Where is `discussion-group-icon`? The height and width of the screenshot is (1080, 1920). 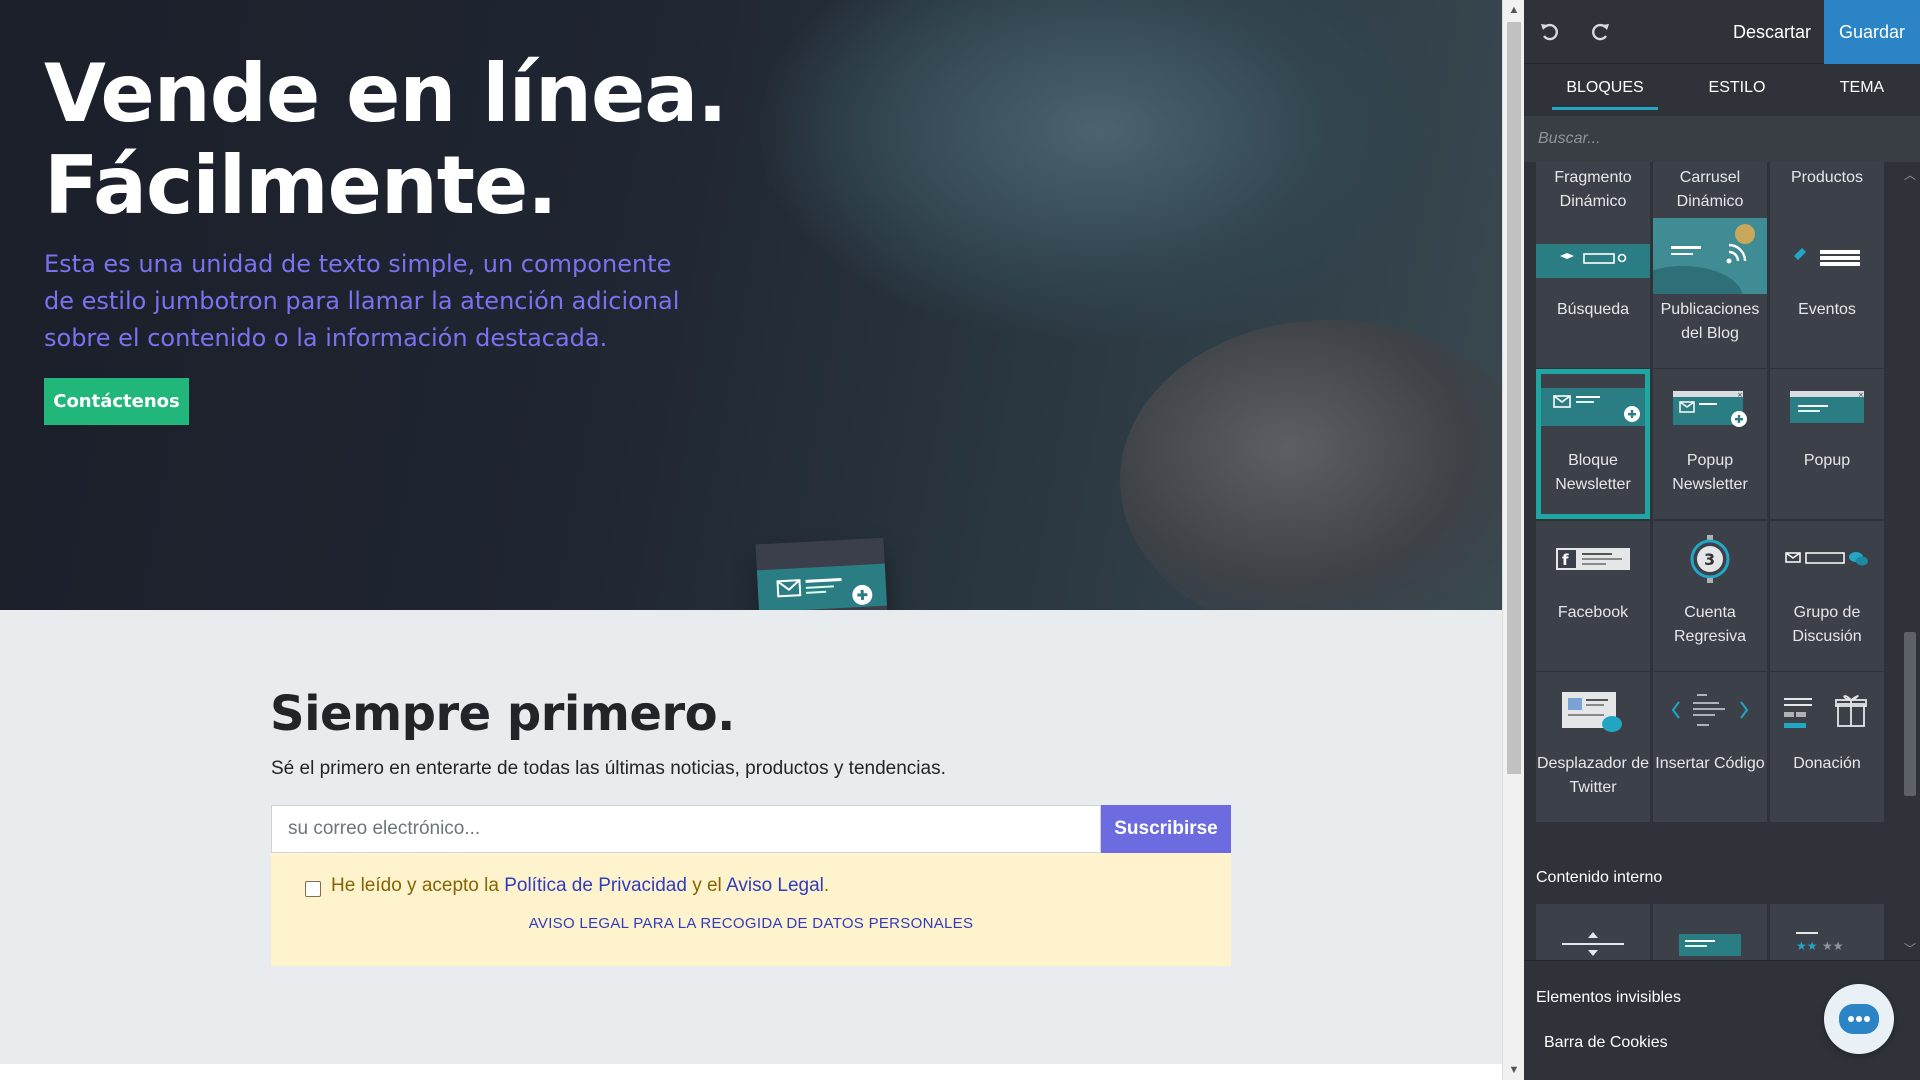
discussion-group-icon is located at coordinates (1827, 559).